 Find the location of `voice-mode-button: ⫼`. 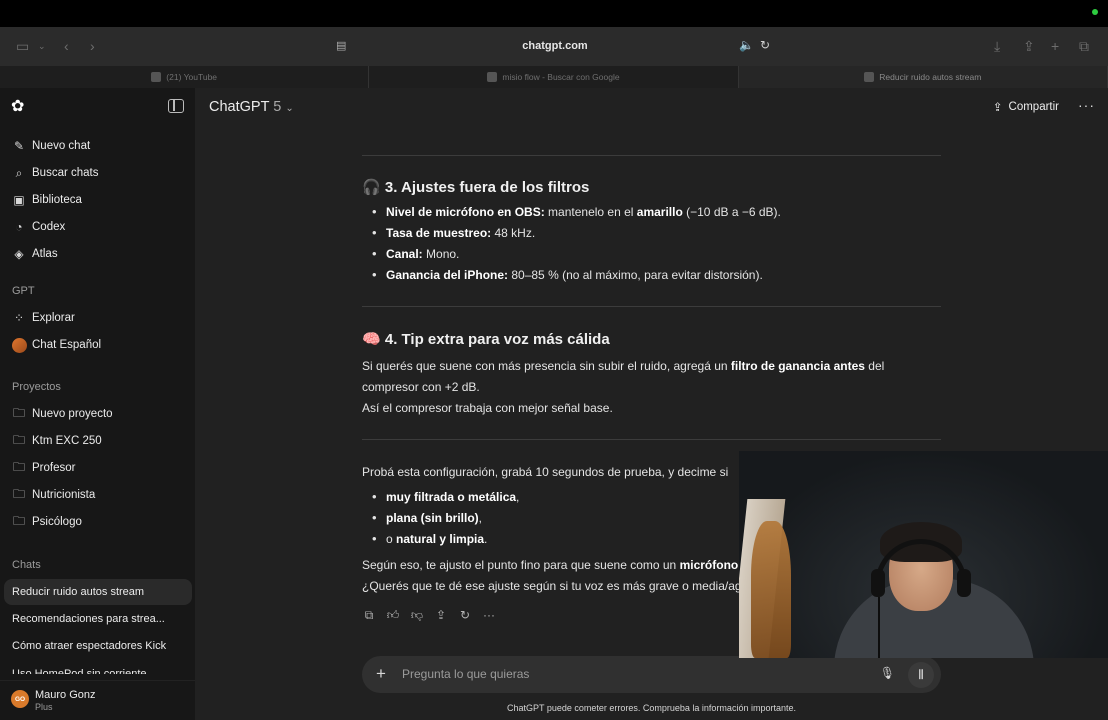

voice-mode-button: ⫼ is located at coordinates (921, 675).